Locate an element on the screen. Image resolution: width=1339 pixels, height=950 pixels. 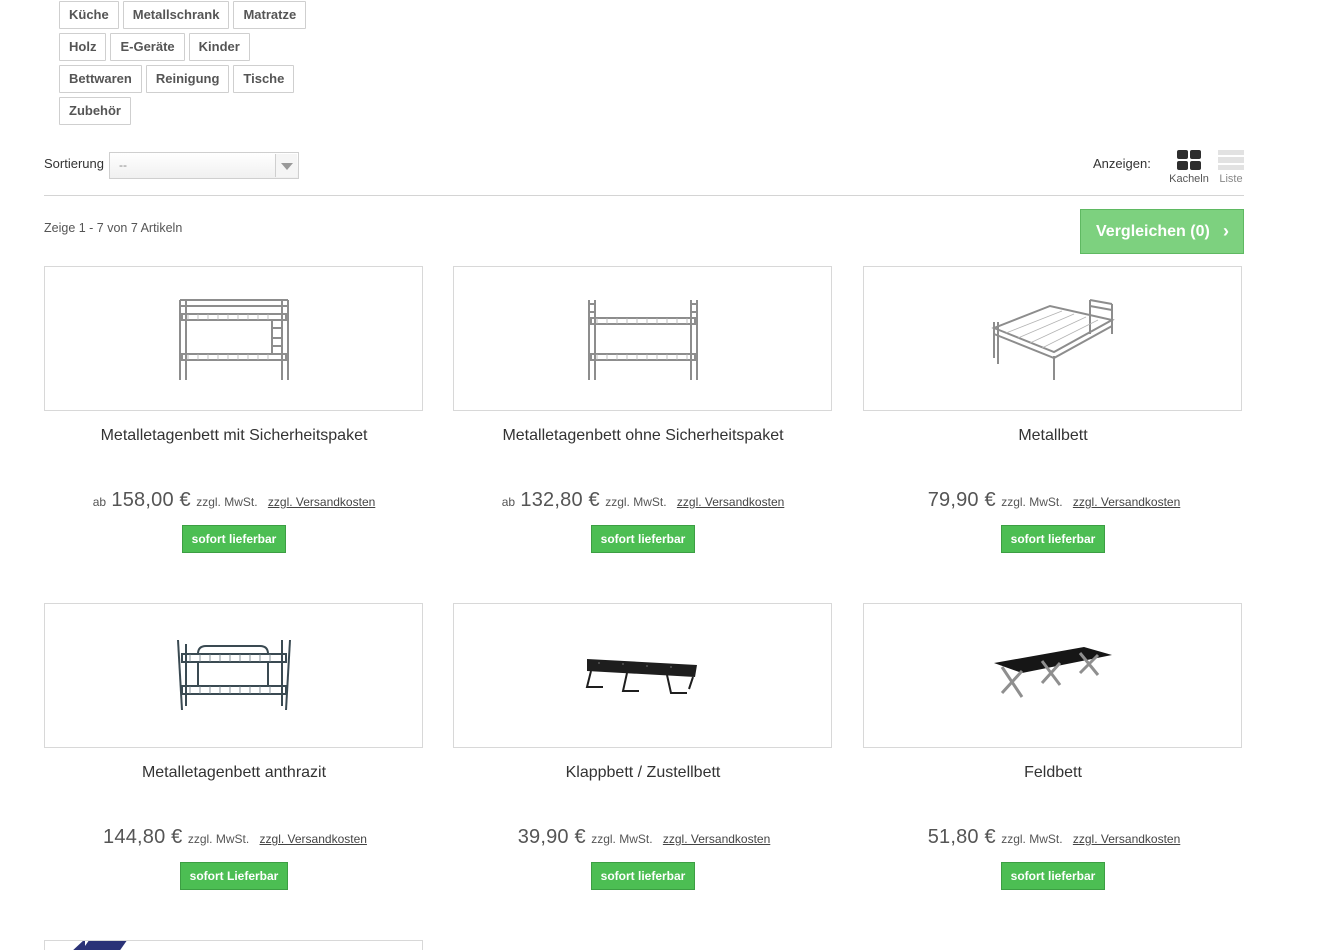
camp-bed-icon is located at coordinates (1052, 672).